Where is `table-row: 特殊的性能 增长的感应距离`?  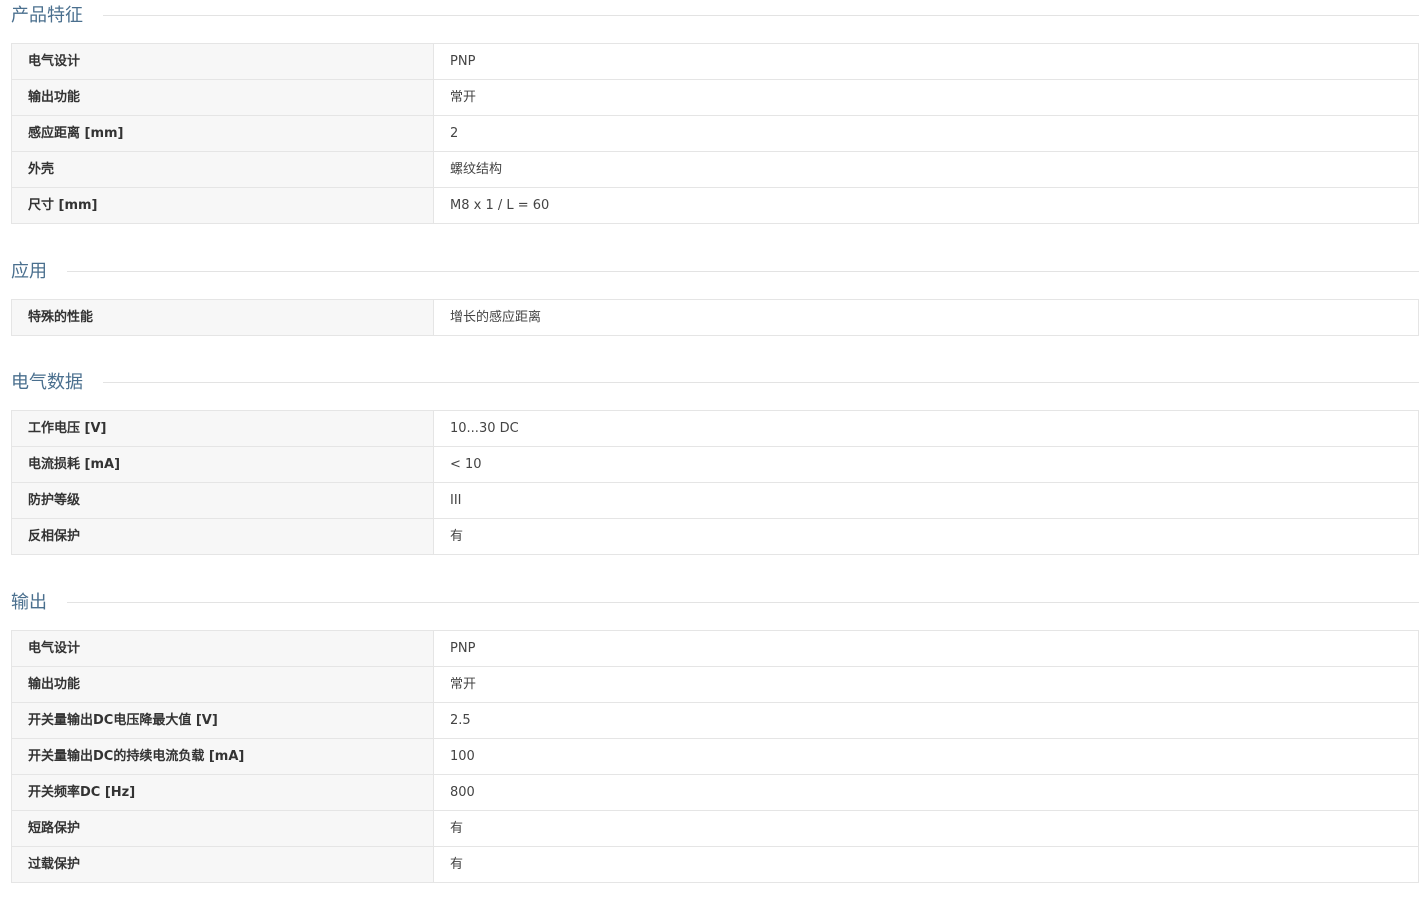 table-row: 特殊的性能 增长的感应距离 is located at coordinates (715, 317).